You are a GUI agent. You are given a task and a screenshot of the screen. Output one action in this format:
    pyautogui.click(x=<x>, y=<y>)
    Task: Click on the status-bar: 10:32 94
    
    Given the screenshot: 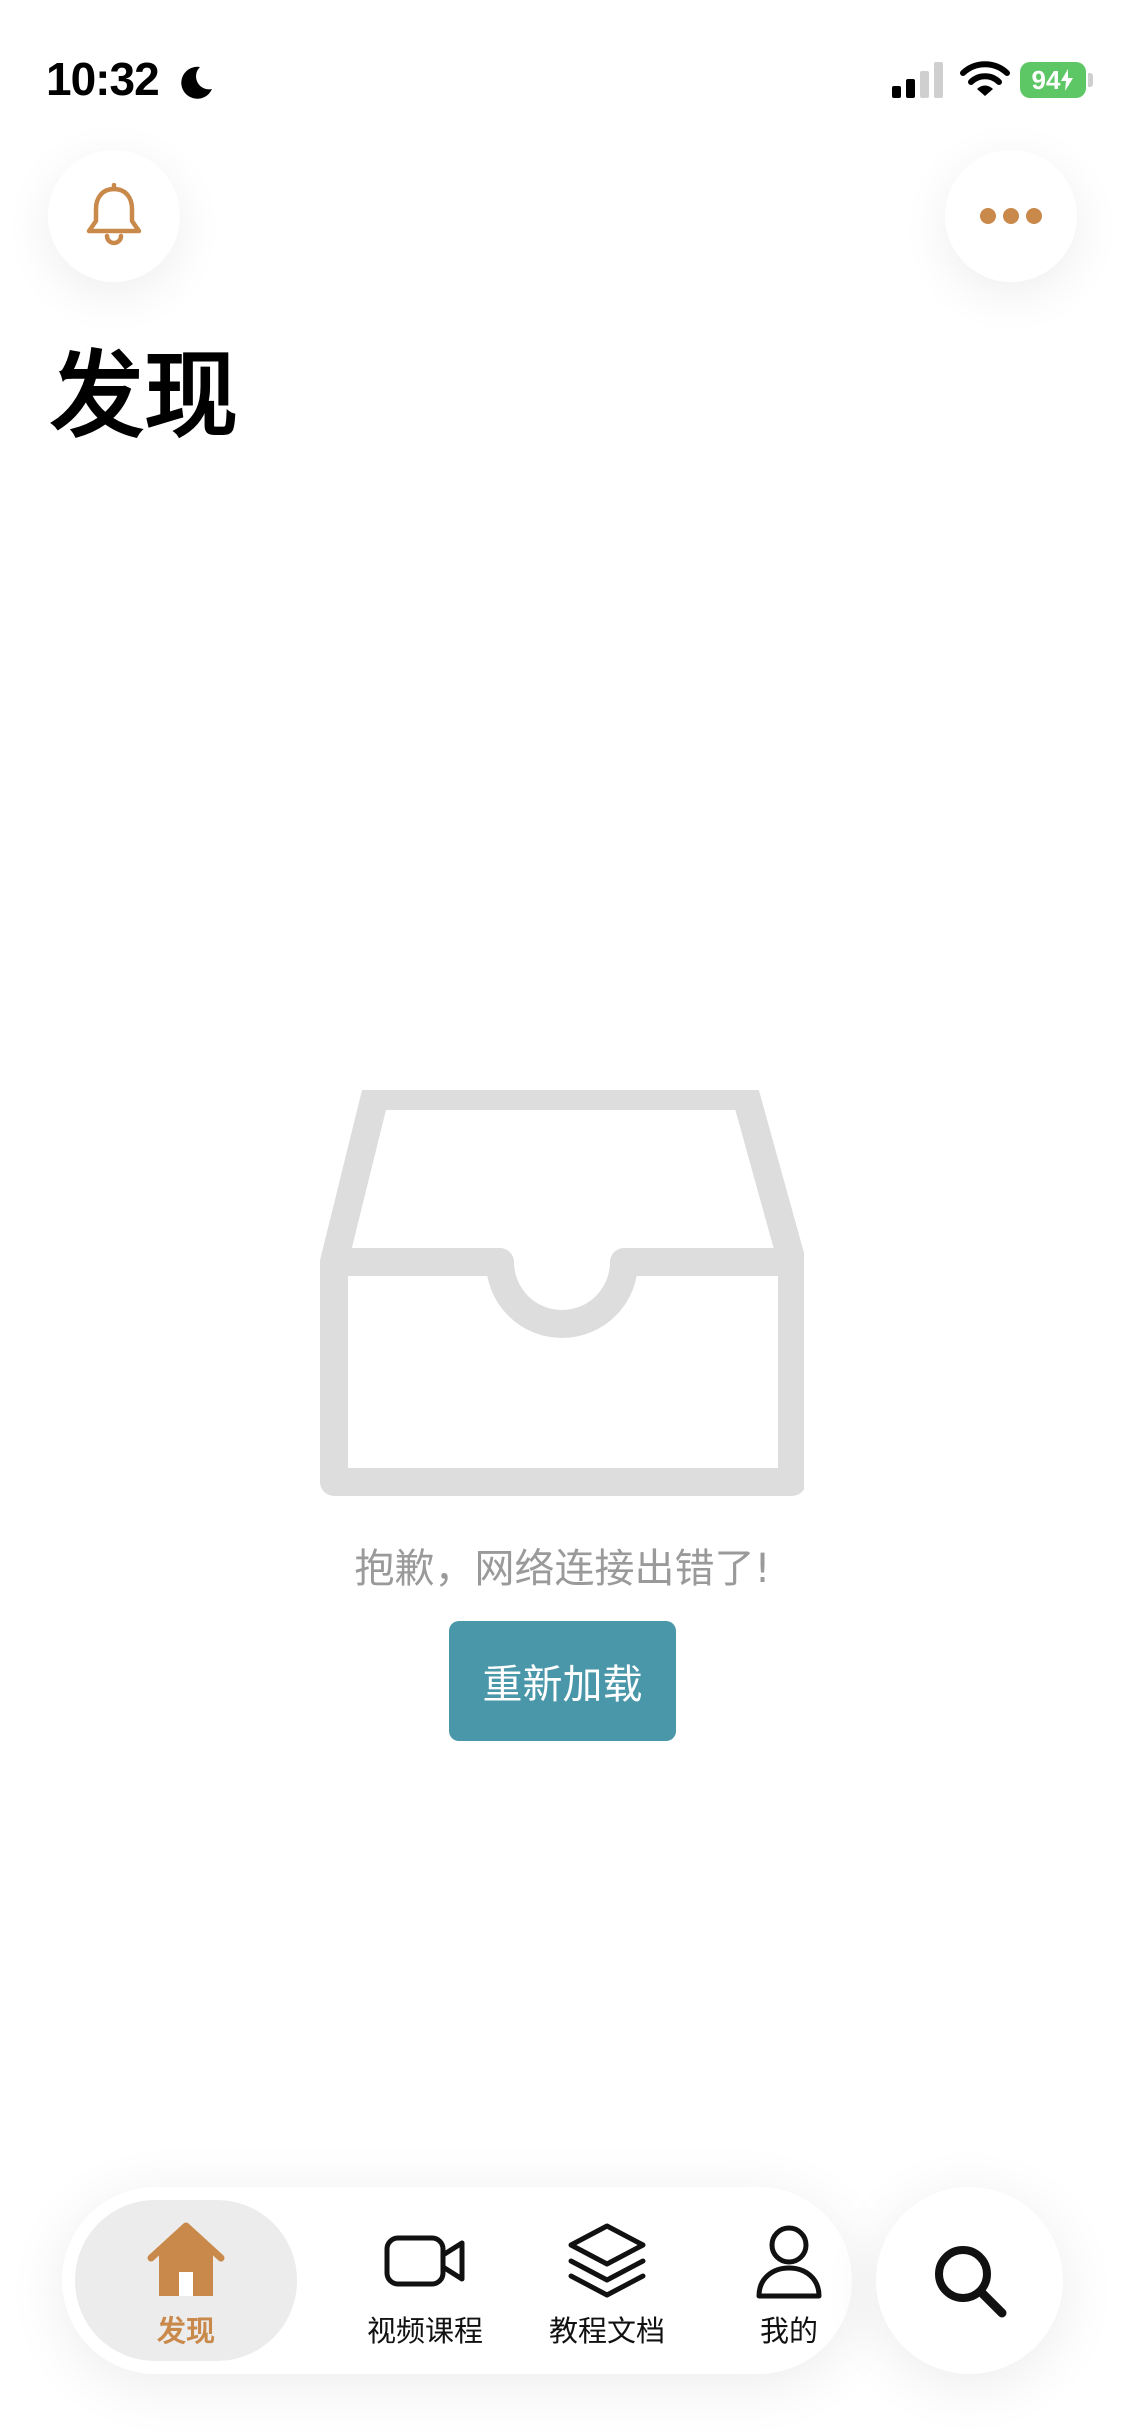 What is the action you would take?
    pyautogui.click(x=562, y=75)
    